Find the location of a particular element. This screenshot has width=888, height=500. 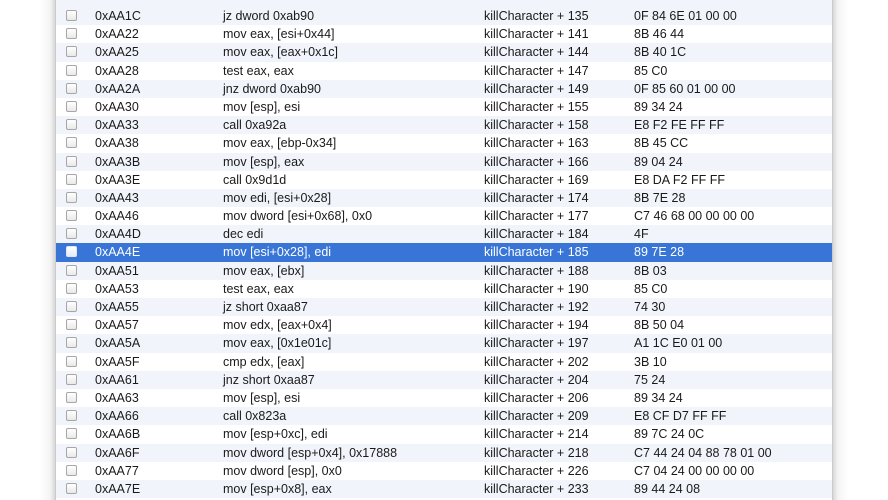

instruction-cell: mov eax, [eax+0x1c] is located at coordinates (280, 52).